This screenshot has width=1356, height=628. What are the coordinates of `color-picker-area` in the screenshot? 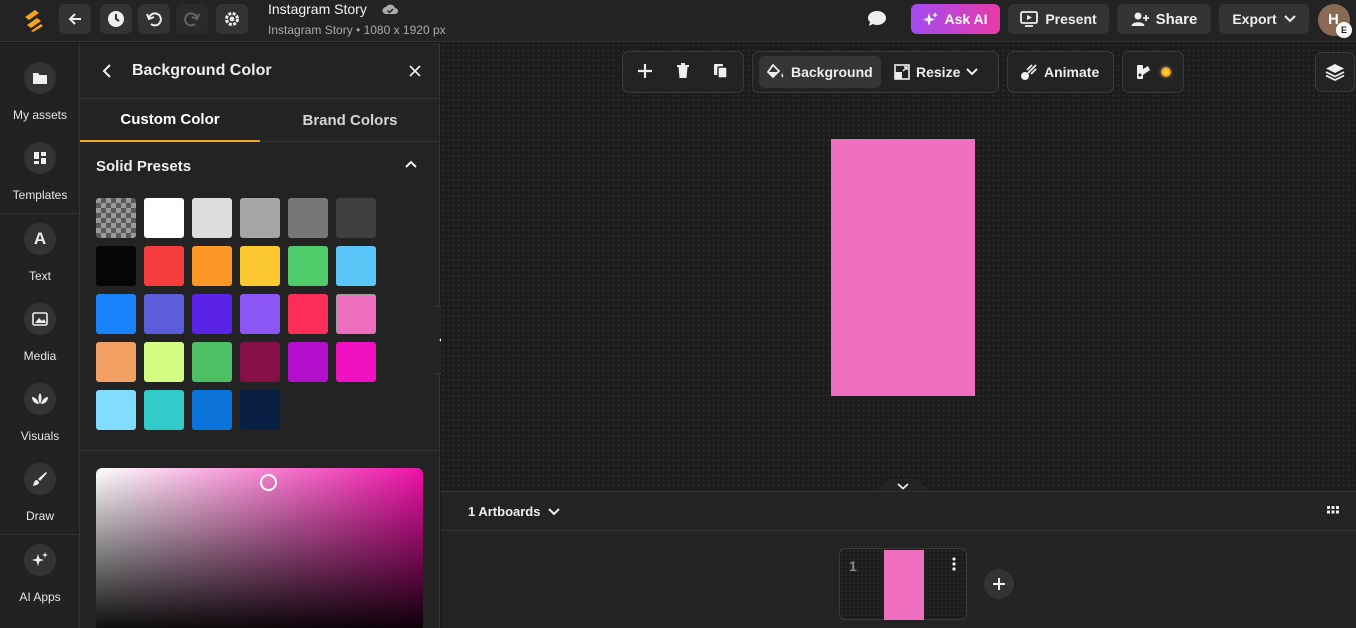 It's located at (259, 548).